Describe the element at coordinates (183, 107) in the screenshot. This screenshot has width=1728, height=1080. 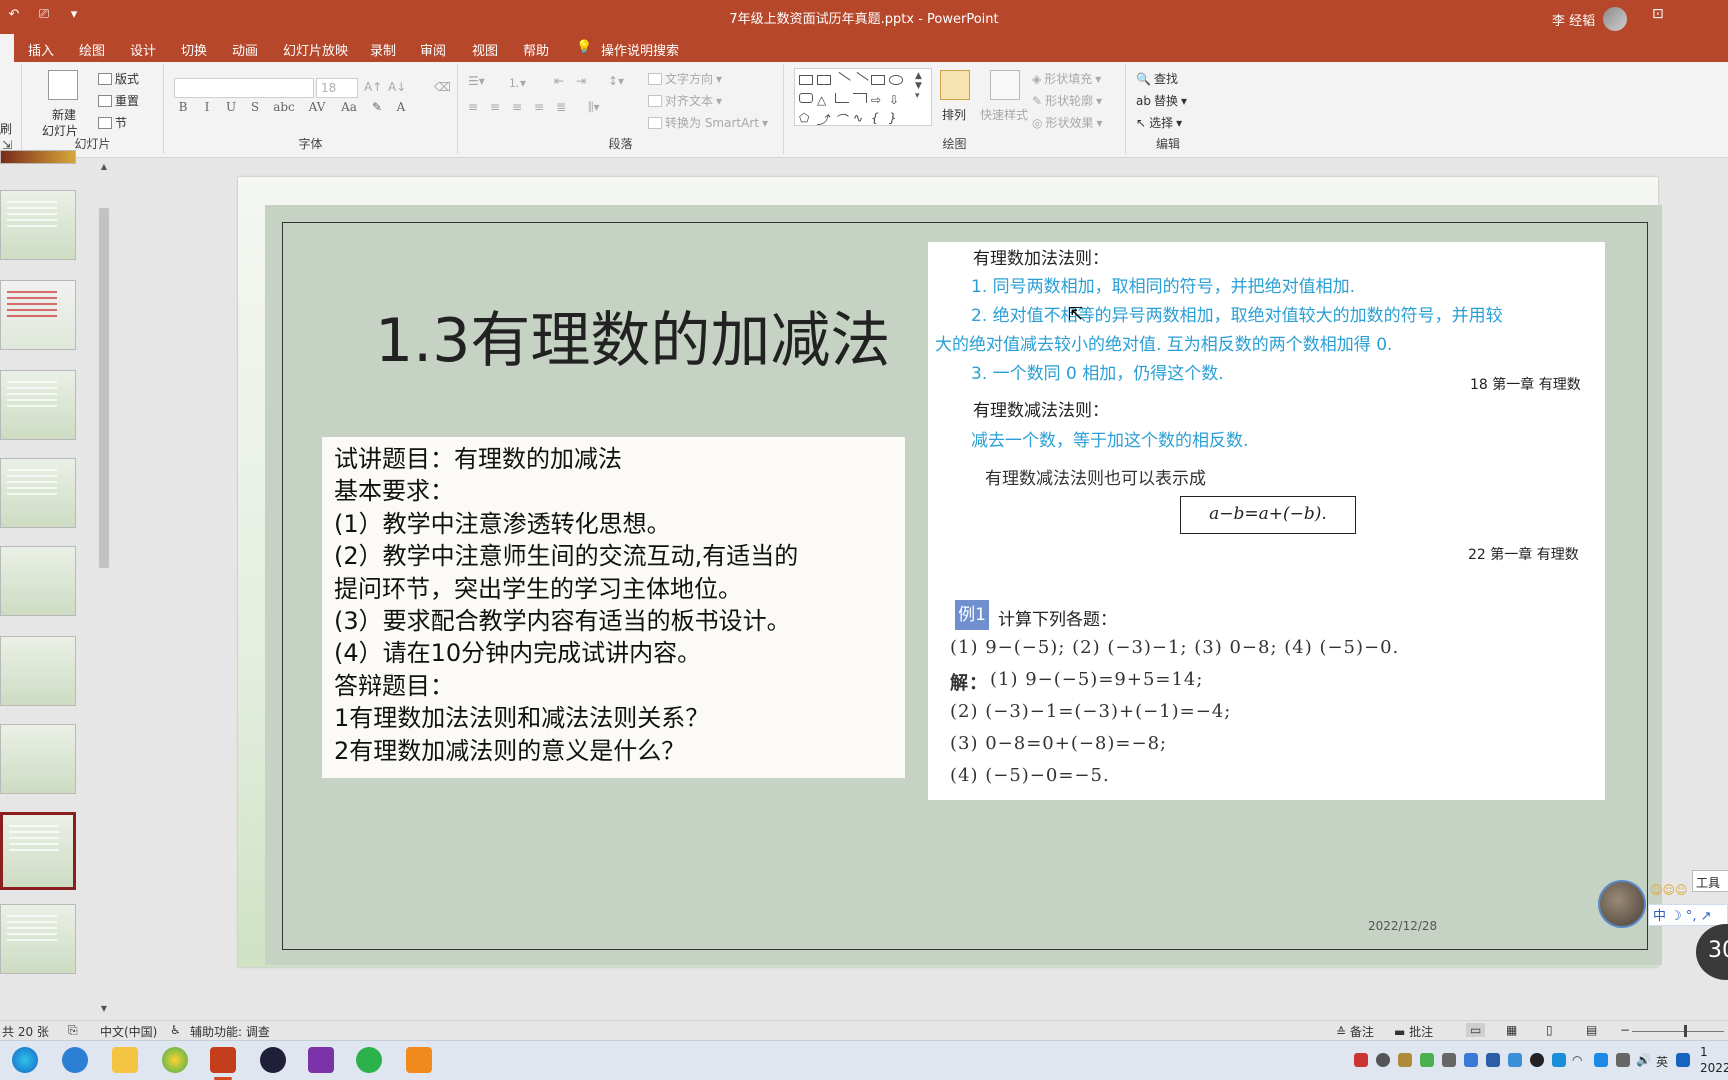
I see `bold-icon: B` at that location.